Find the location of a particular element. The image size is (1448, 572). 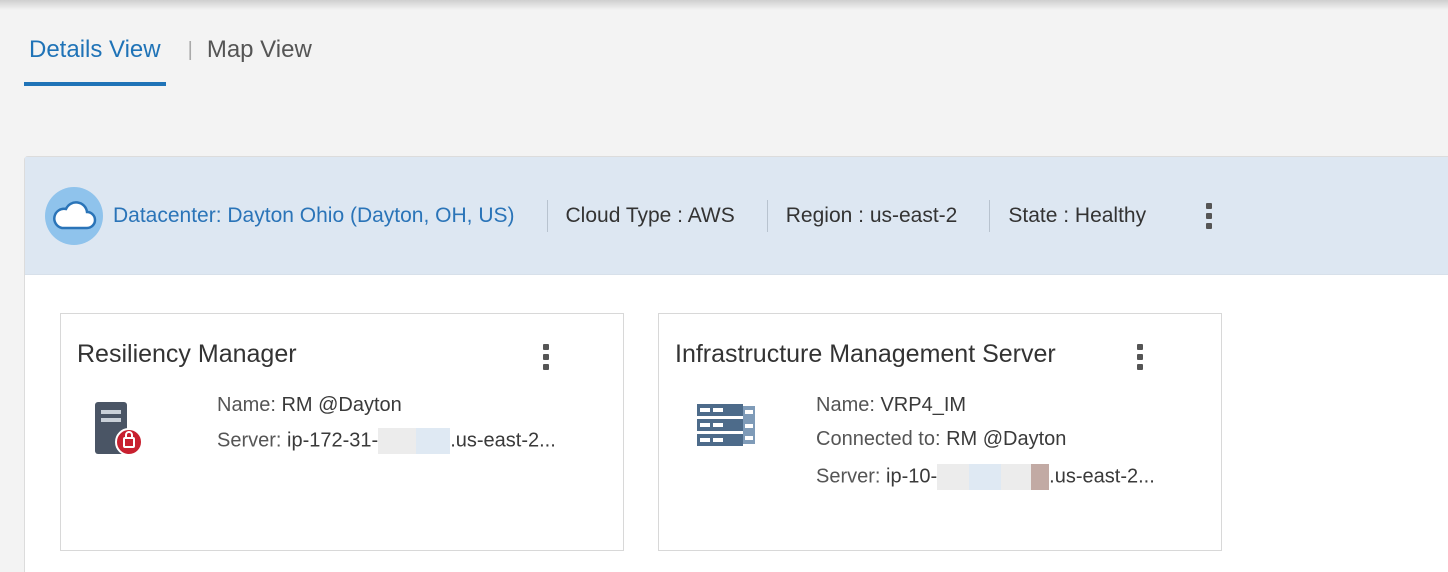

connected-label: Connected to: is located at coordinates (878, 439).